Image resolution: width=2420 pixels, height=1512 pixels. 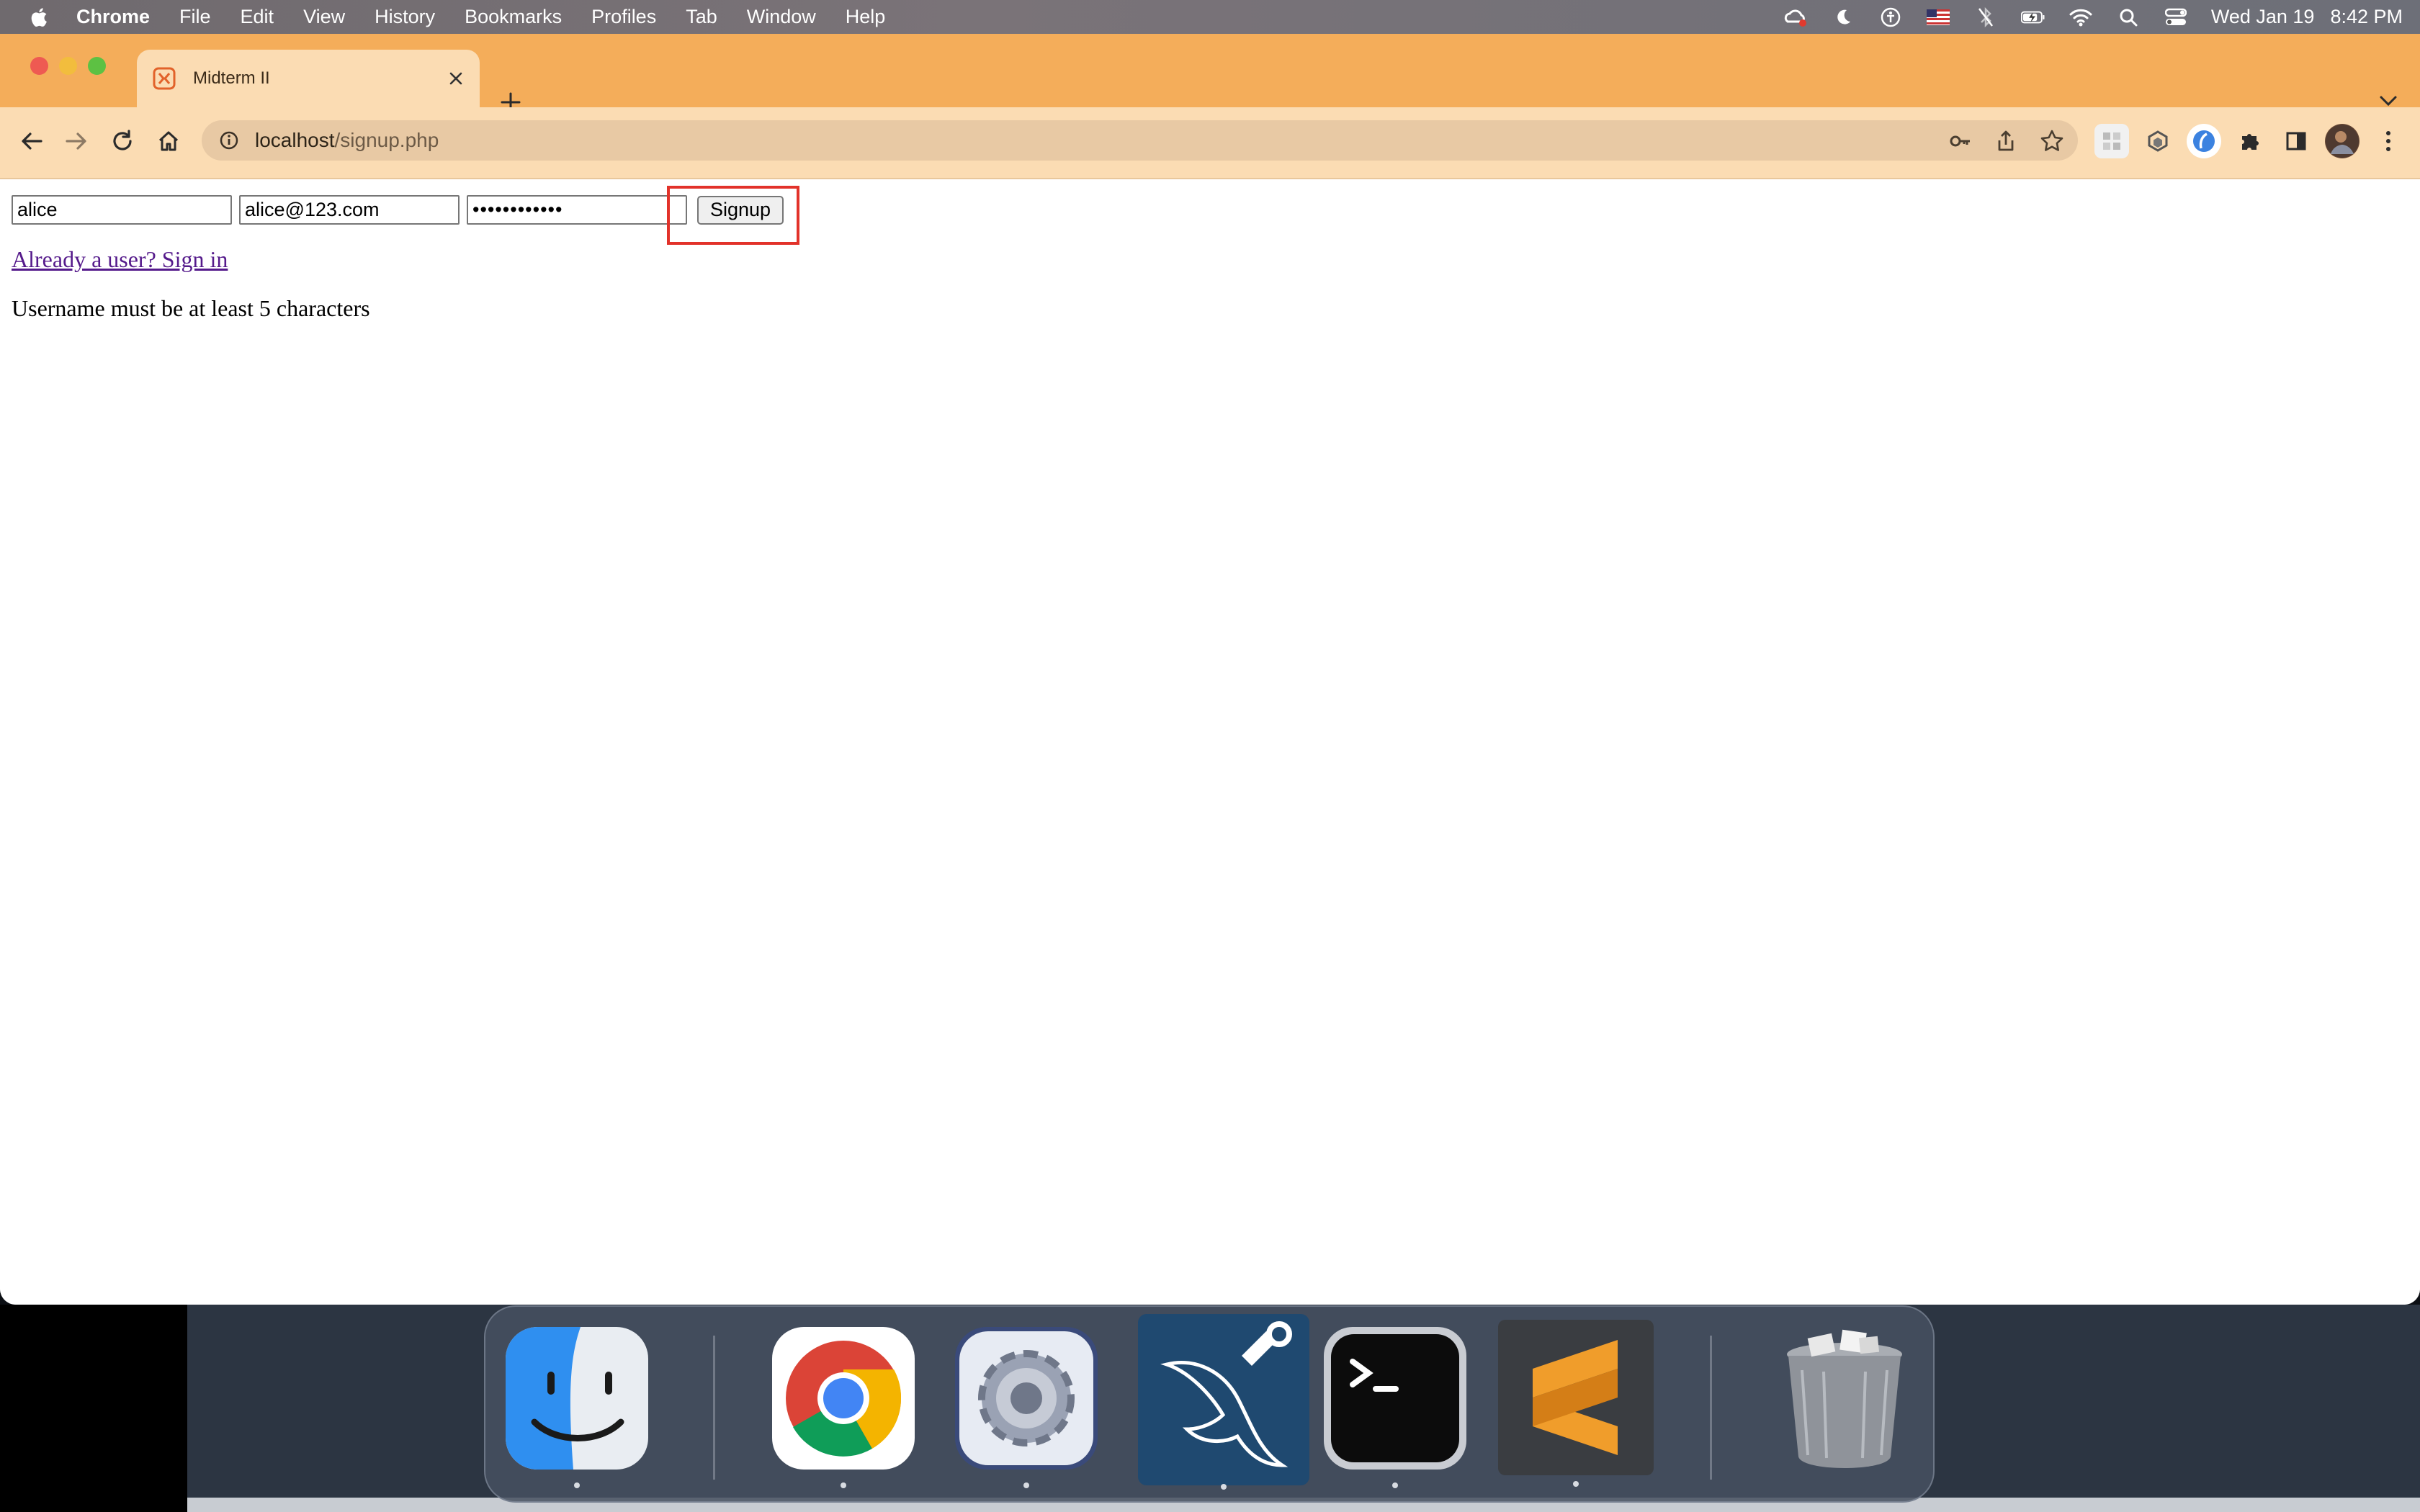 What do you see at coordinates (866, 17) in the screenshot?
I see `menu-help: Help` at bounding box center [866, 17].